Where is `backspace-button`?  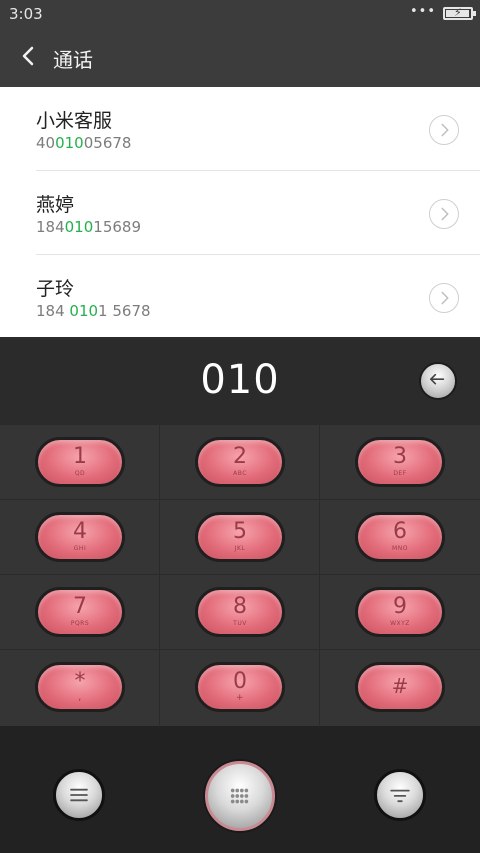
backspace-button is located at coordinates (438, 381).